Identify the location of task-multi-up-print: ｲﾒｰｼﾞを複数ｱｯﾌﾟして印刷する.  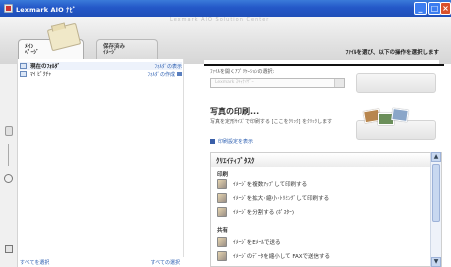
(322, 184).